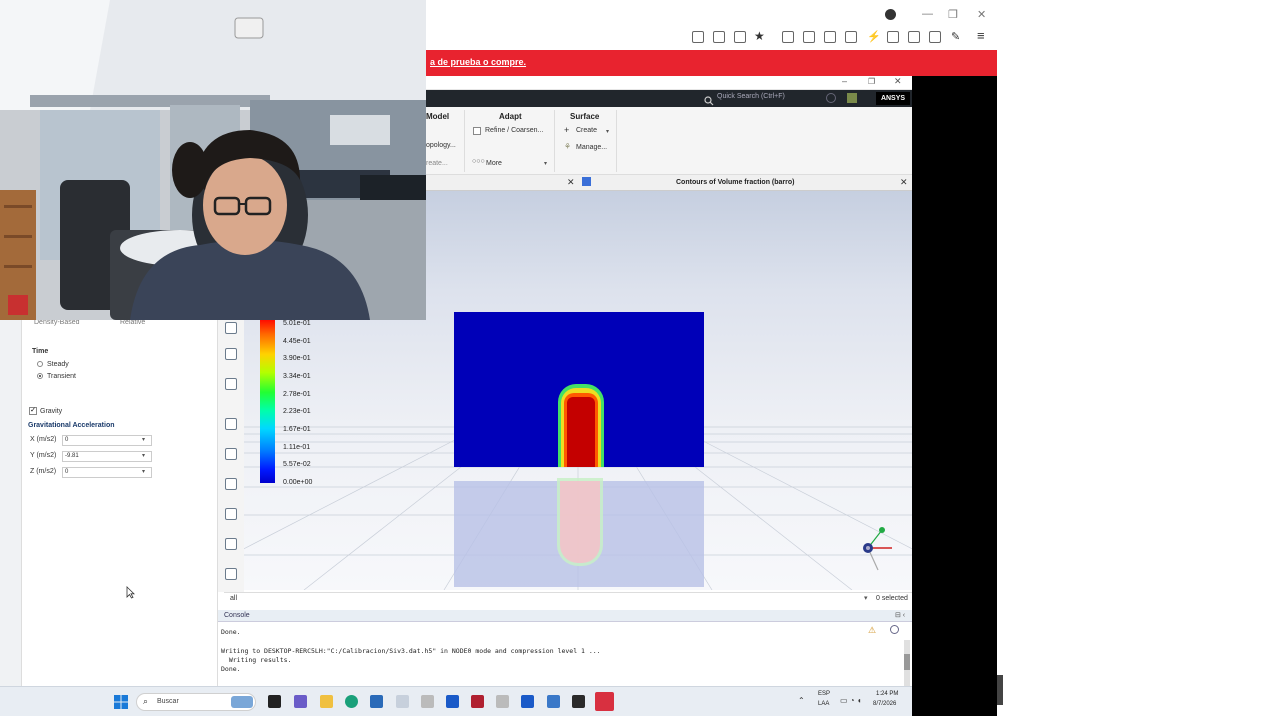 The image size is (1280, 720). Describe the element at coordinates (981, 14) in the screenshot. I see `close-button: ✕` at that location.